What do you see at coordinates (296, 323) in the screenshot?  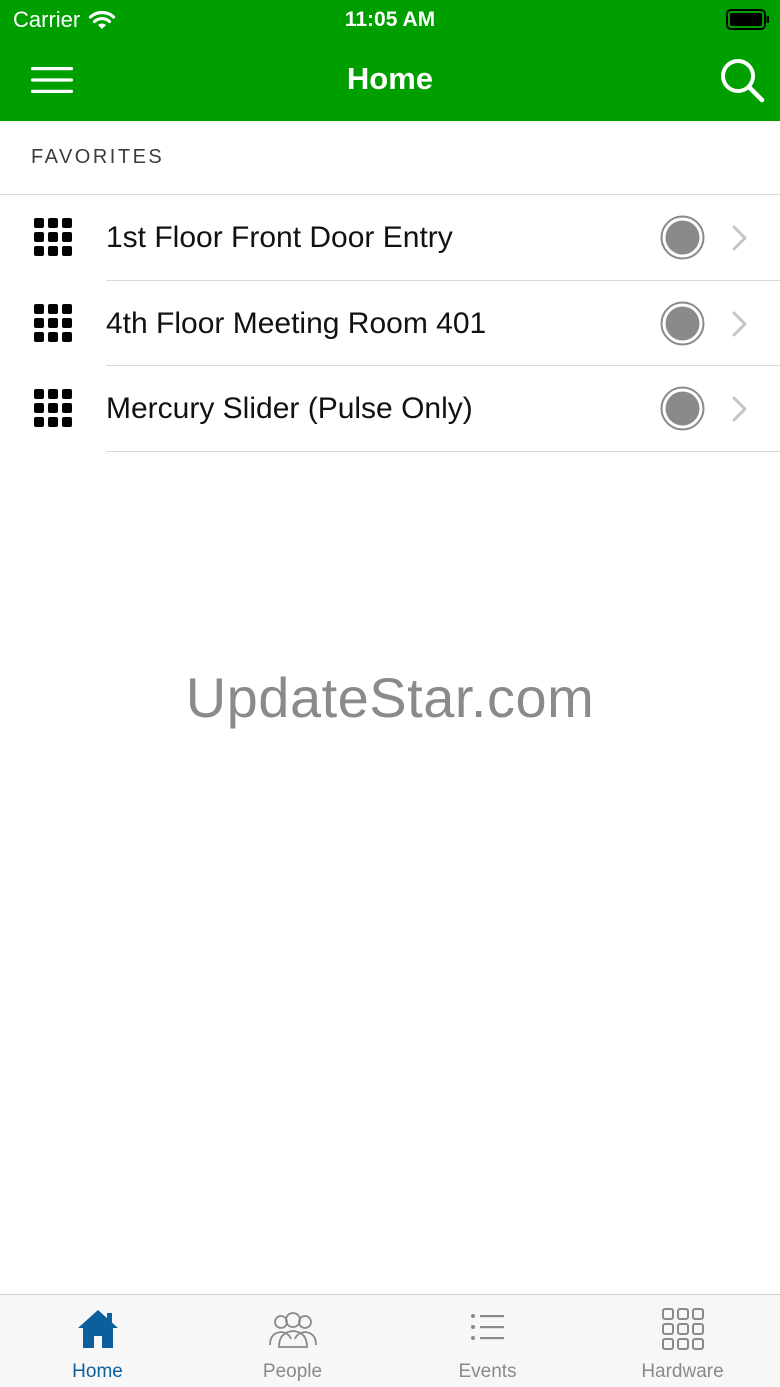 I see `favorite-item-label: 4th Floor Meeting Room 401` at bounding box center [296, 323].